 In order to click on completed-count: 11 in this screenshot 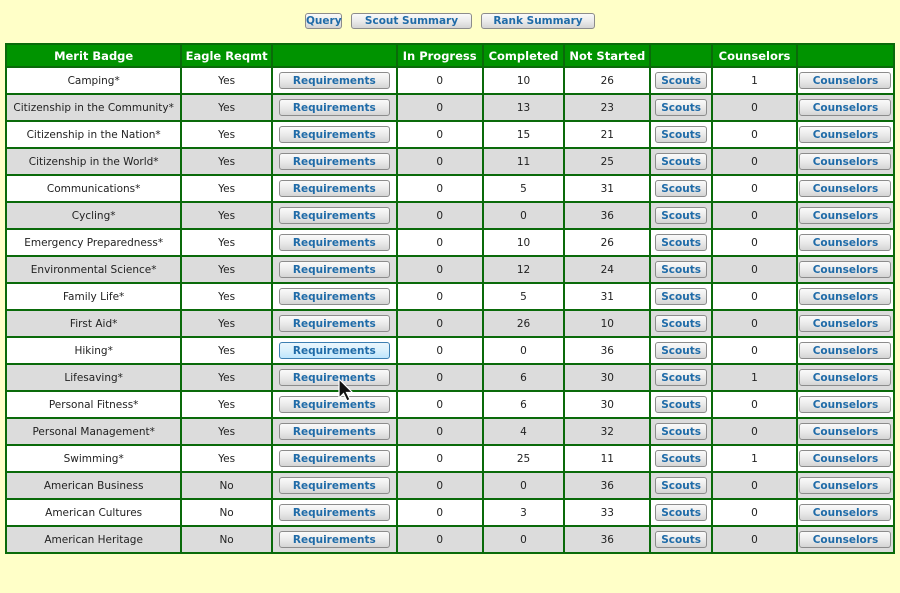, I will do `click(523, 161)`.